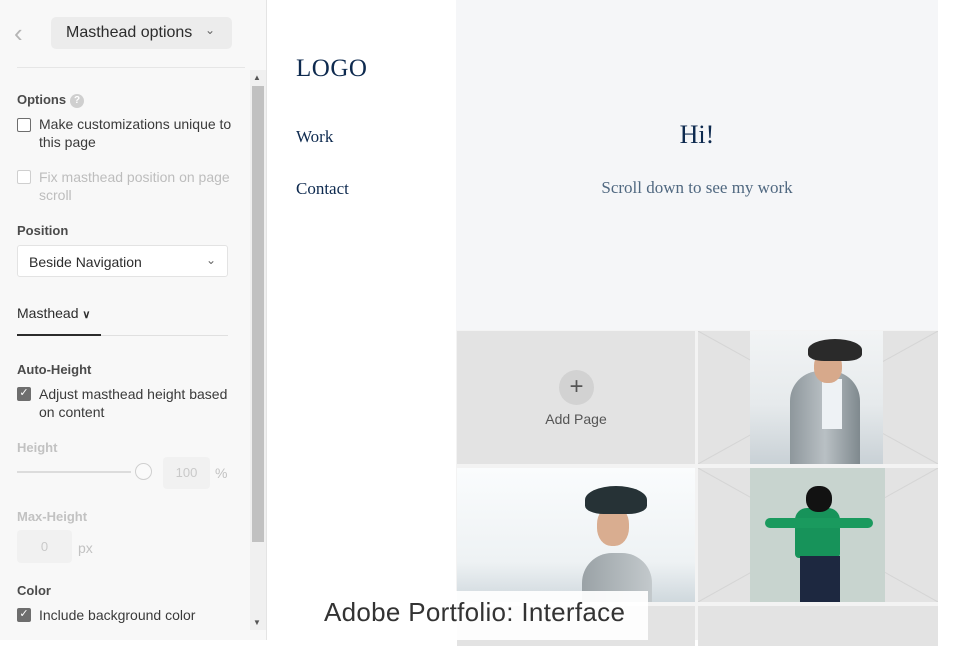  I want to click on height-unit: %, so click(221, 473).